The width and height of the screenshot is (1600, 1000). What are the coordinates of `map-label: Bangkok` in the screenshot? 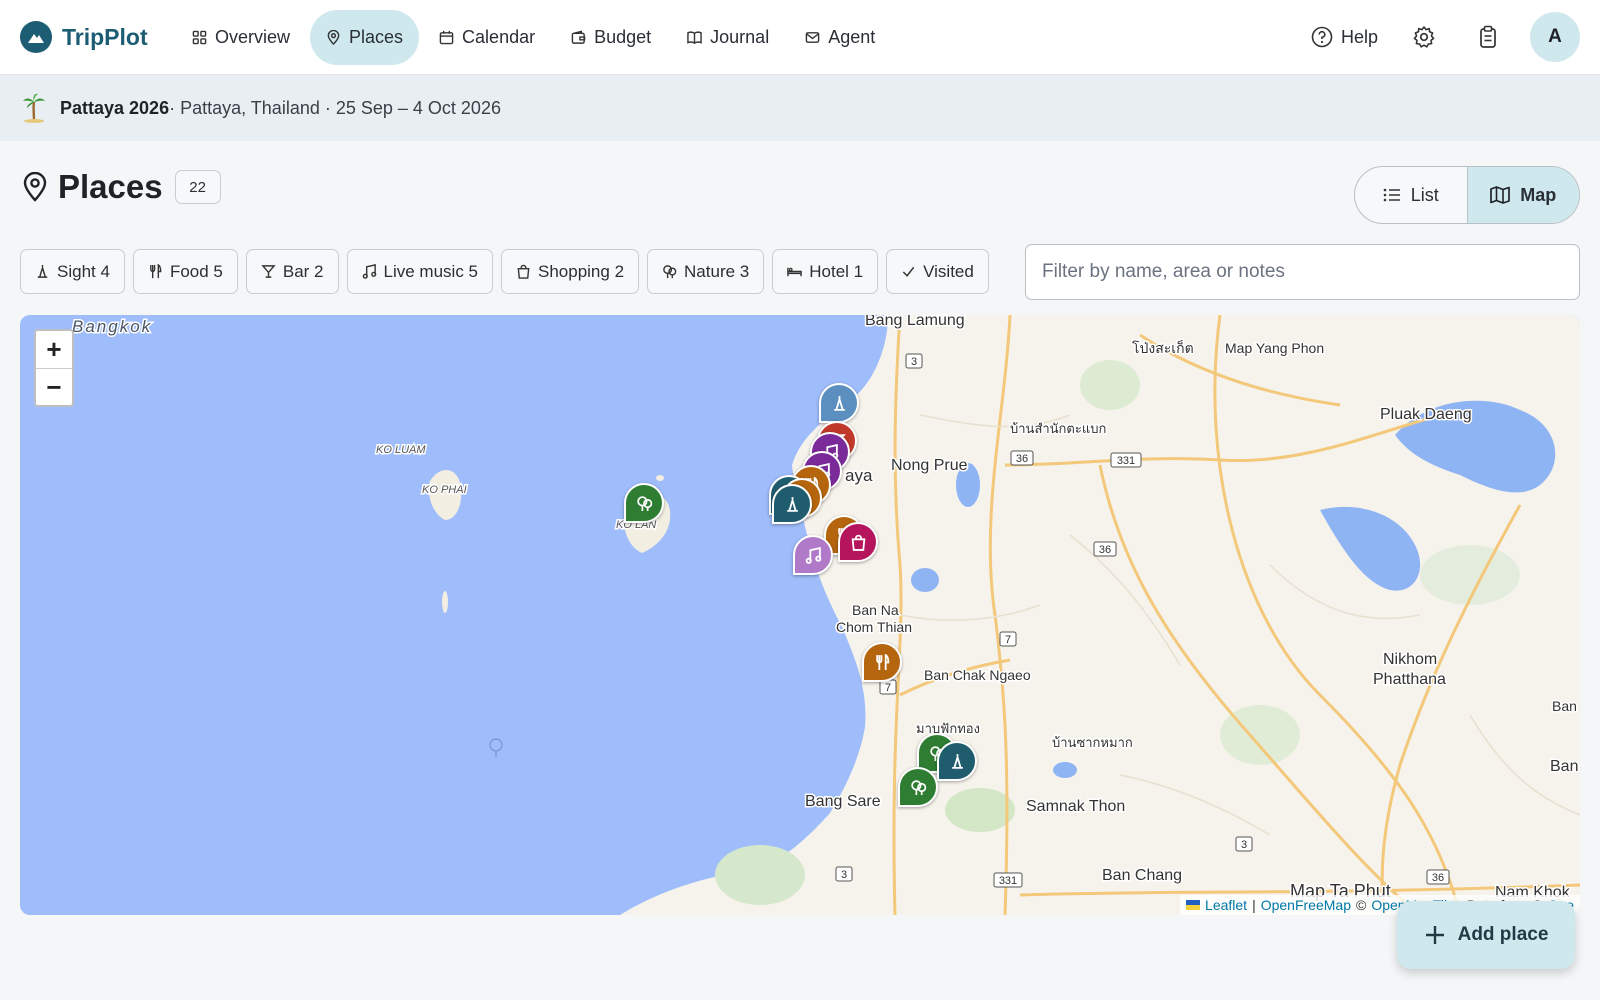 It's located at (112, 326).